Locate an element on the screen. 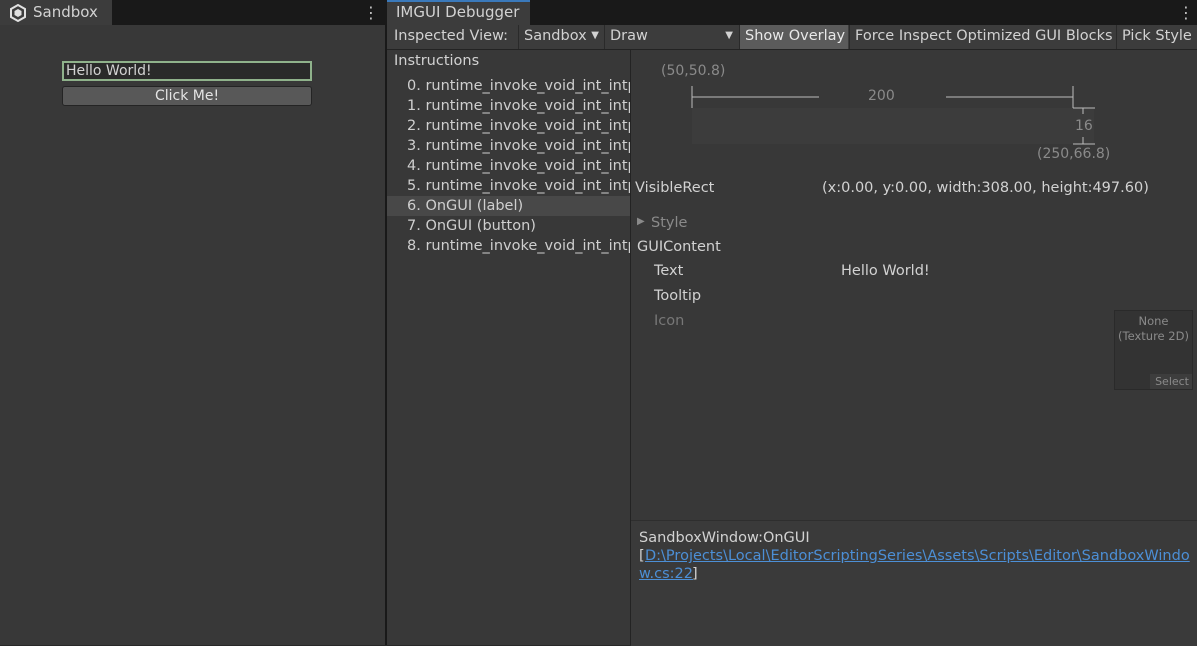 This screenshot has height=646, width=1197. inspected-view-label: Inspected View: is located at coordinates (451, 36).